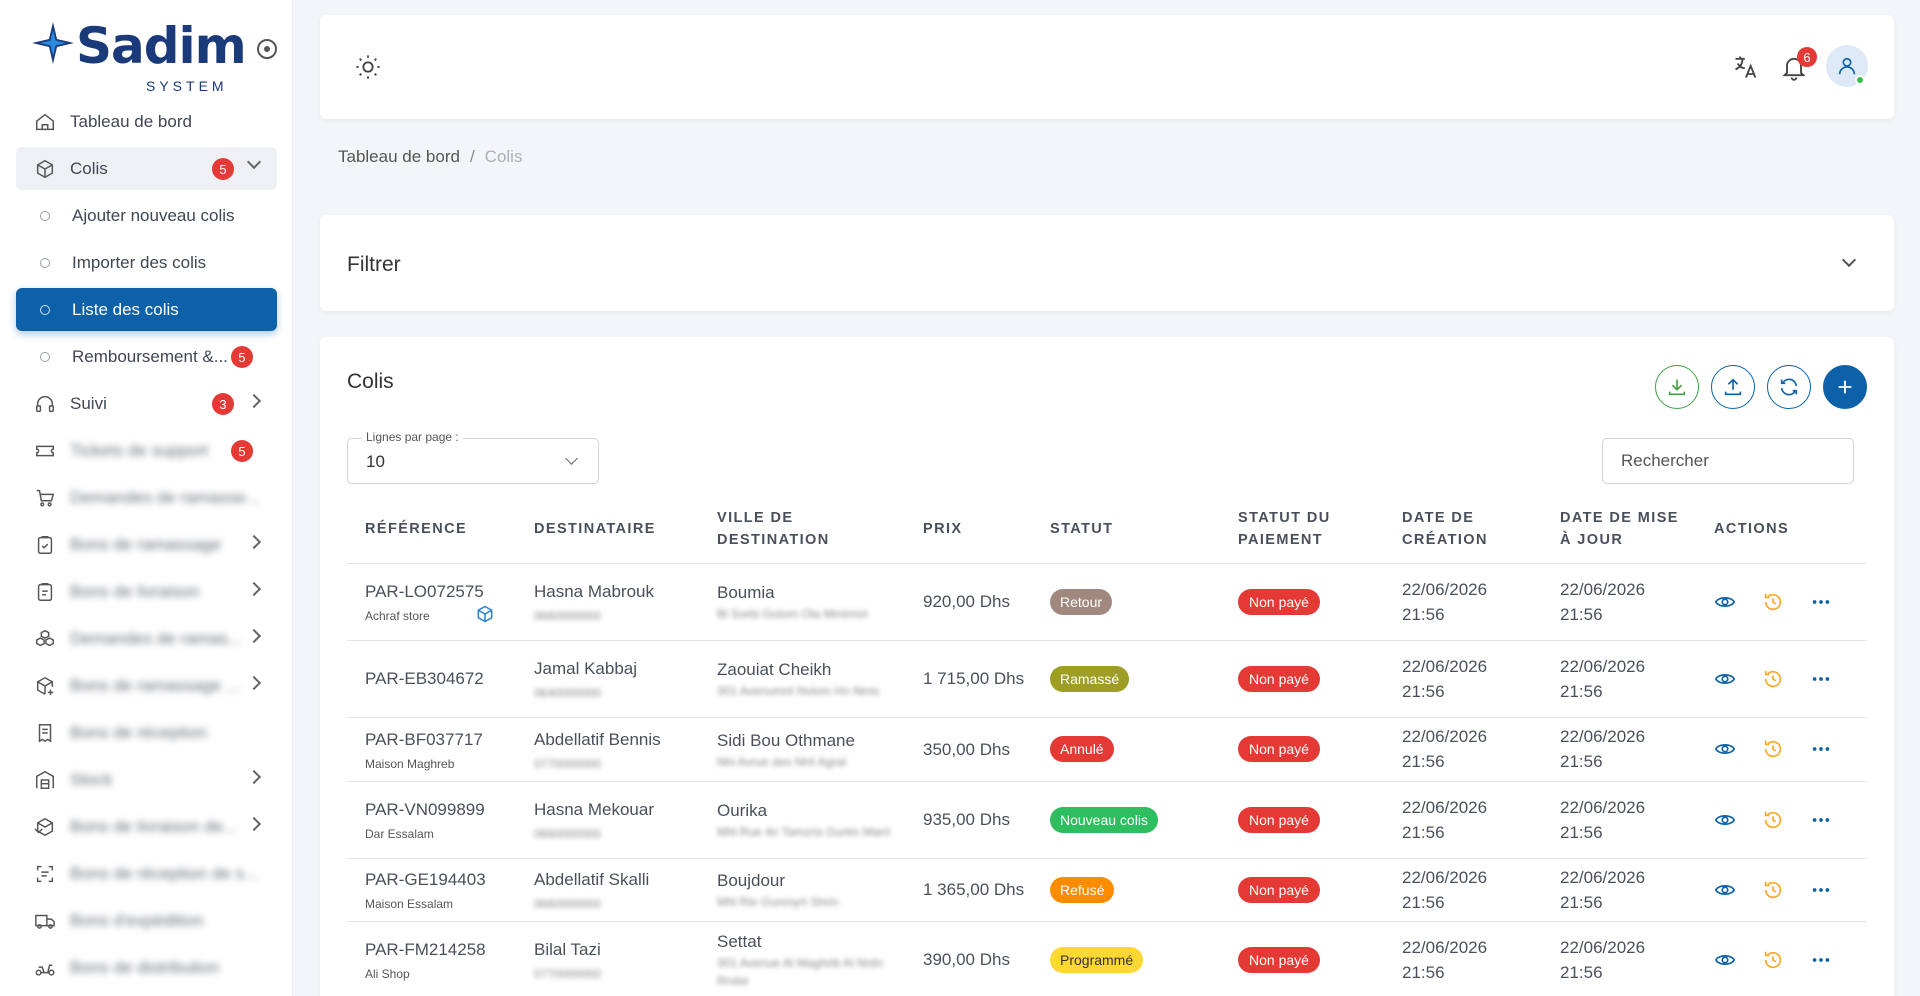  Describe the element at coordinates (45, 592) in the screenshot. I see `clipboard-icon` at that location.